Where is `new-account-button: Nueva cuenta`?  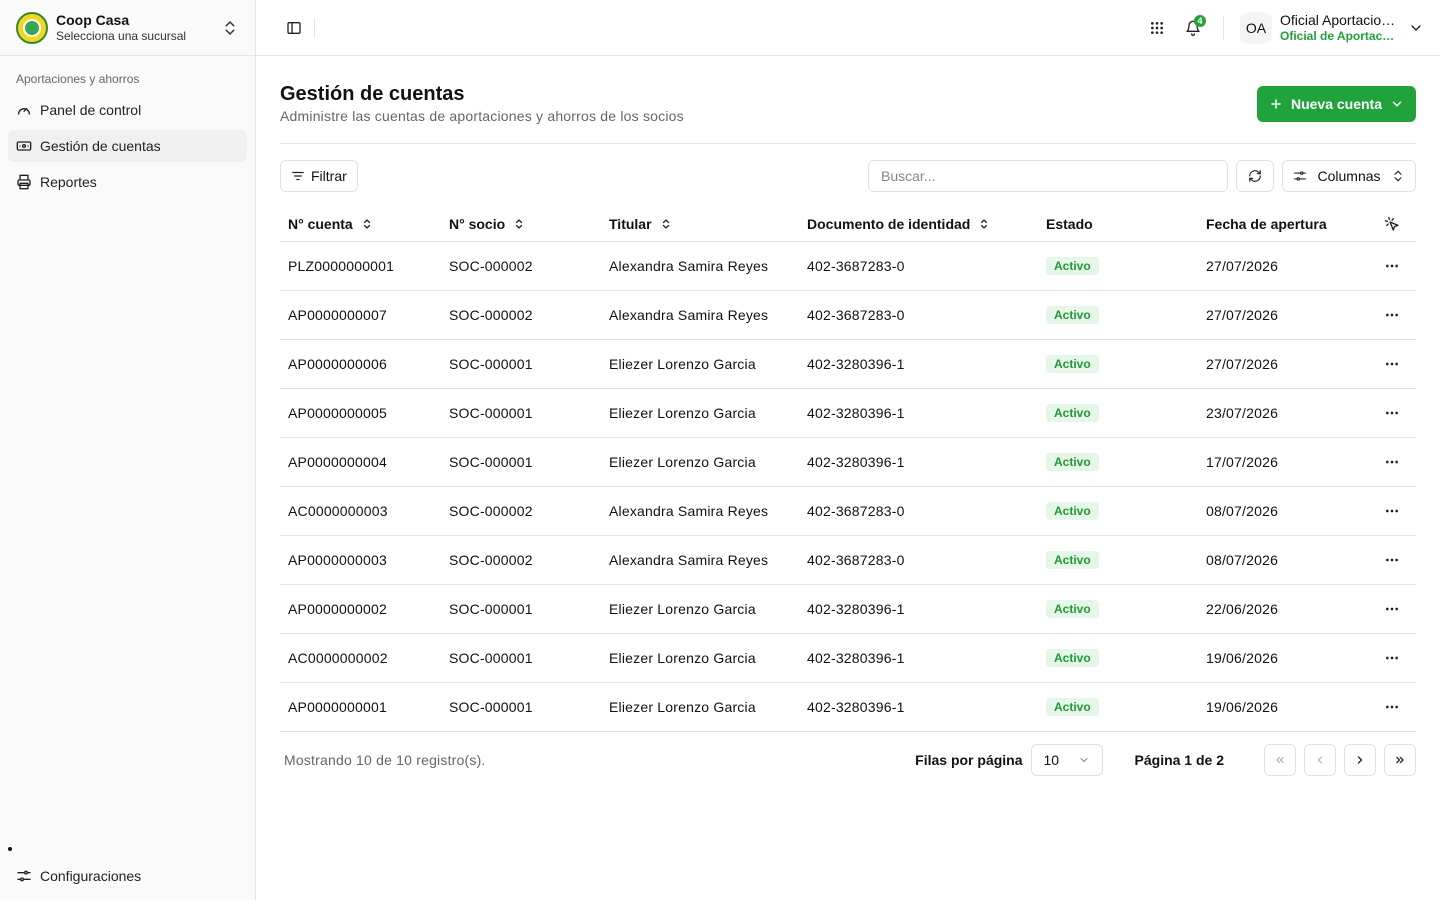
new-account-button: Nueva cuenta is located at coordinates (1336, 104).